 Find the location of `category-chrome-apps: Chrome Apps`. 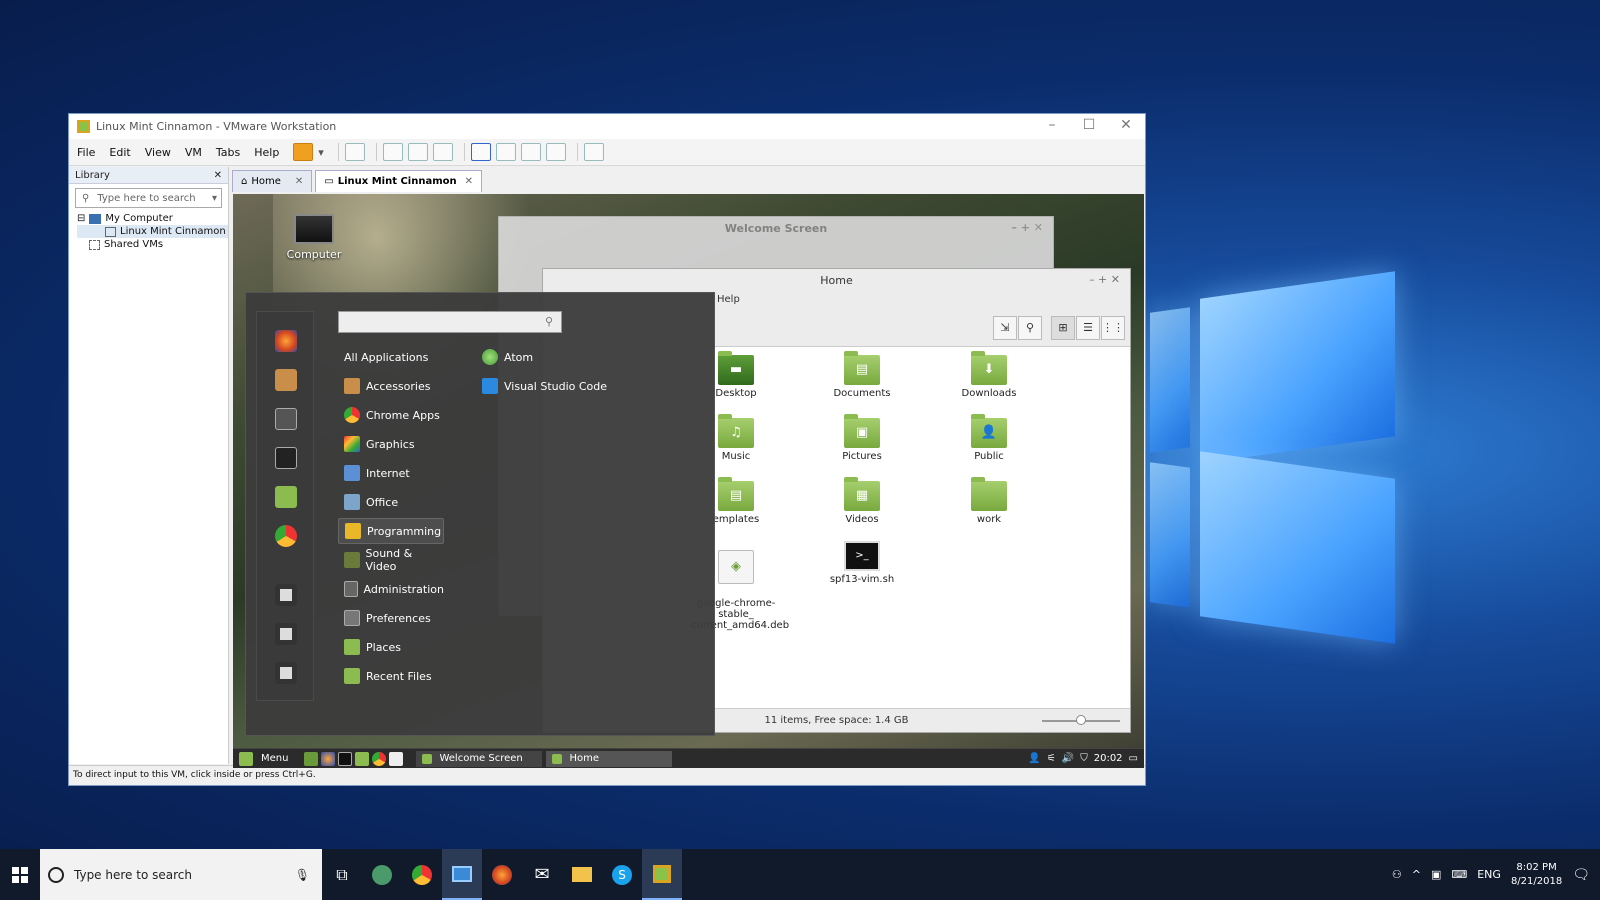

category-chrome-apps: Chrome Apps is located at coordinates (391, 415).